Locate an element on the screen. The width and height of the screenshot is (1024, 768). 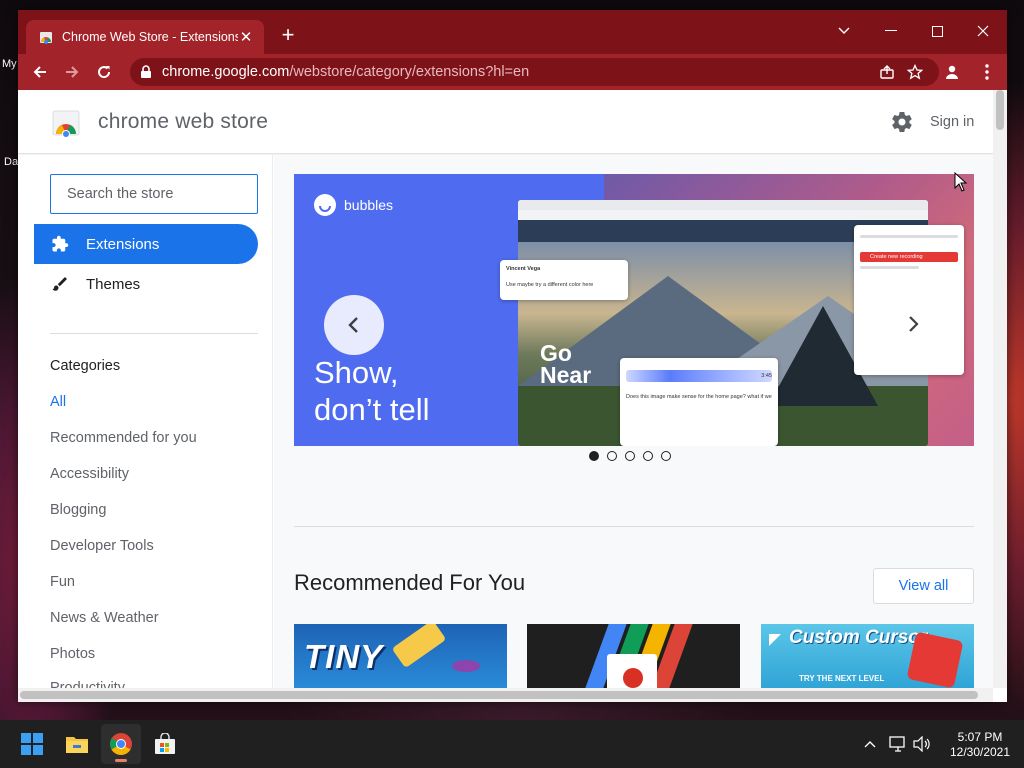
desktop-icon-label: Da is located at coordinates (11, 162).